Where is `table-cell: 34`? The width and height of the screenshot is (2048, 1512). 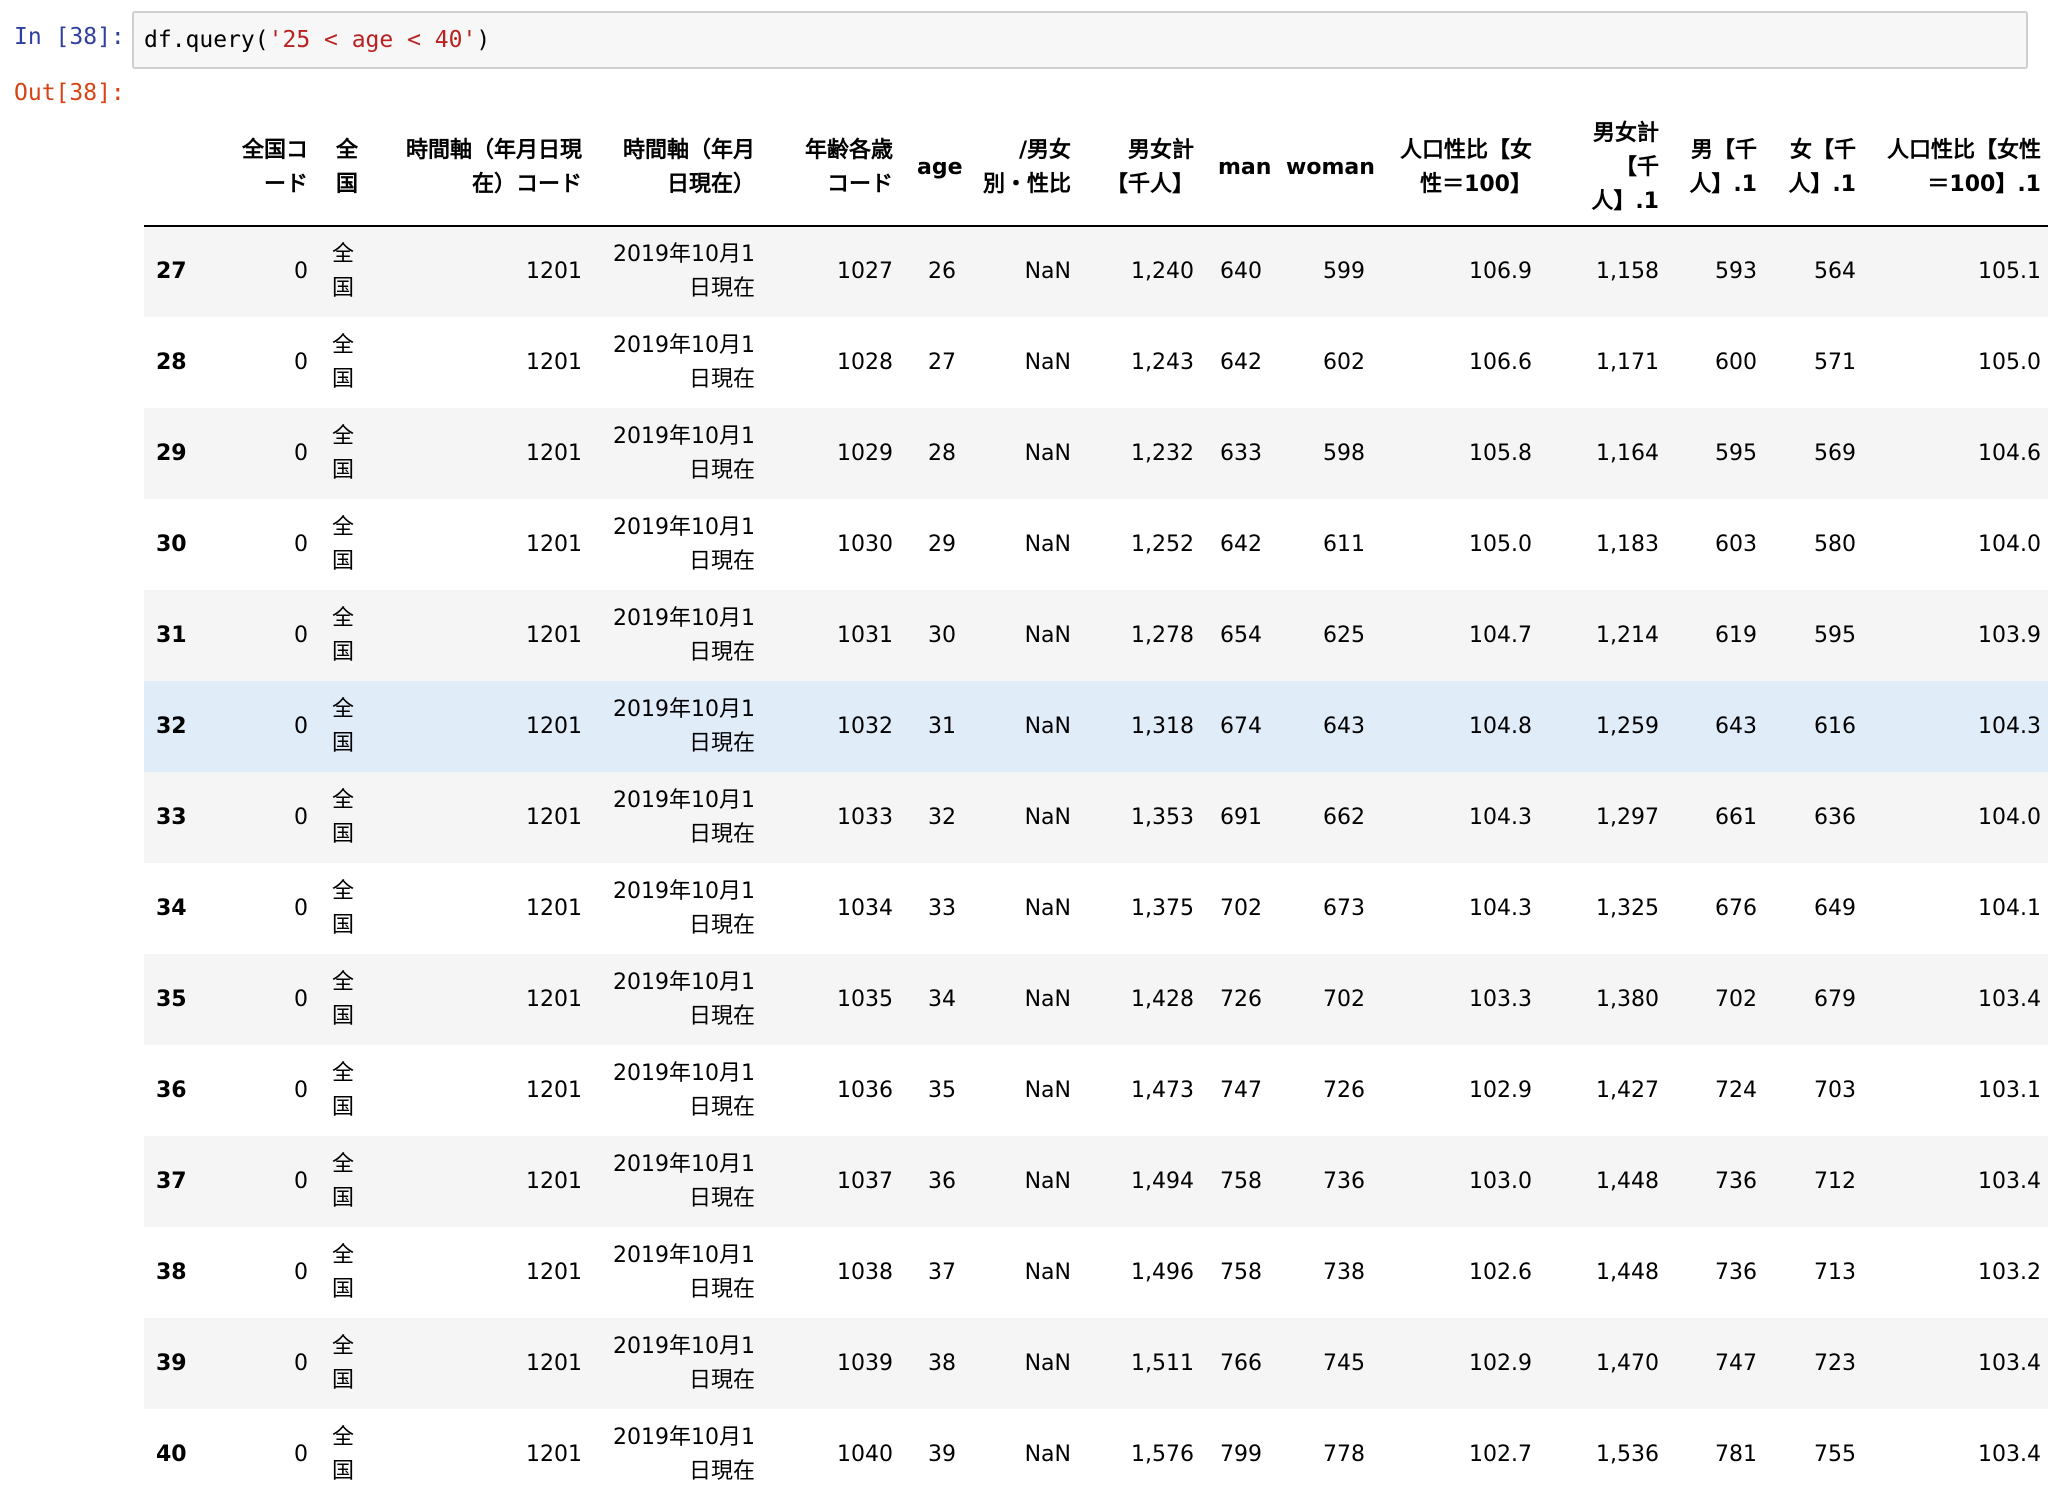
table-cell: 34 is located at coordinates (942, 999).